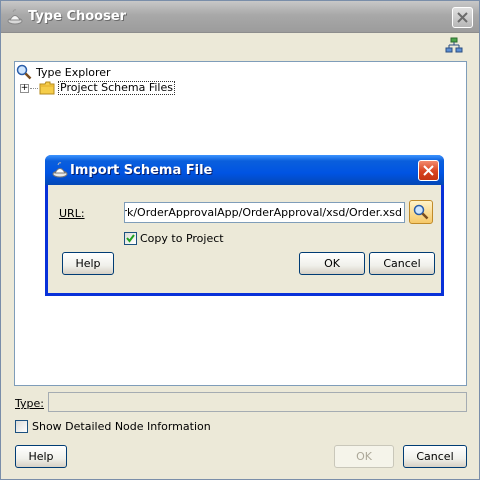 This screenshot has width=480, height=480. Describe the element at coordinates (116, 88) in the screenshot. I see `tree-item-label: Project Schema Files` at that location.